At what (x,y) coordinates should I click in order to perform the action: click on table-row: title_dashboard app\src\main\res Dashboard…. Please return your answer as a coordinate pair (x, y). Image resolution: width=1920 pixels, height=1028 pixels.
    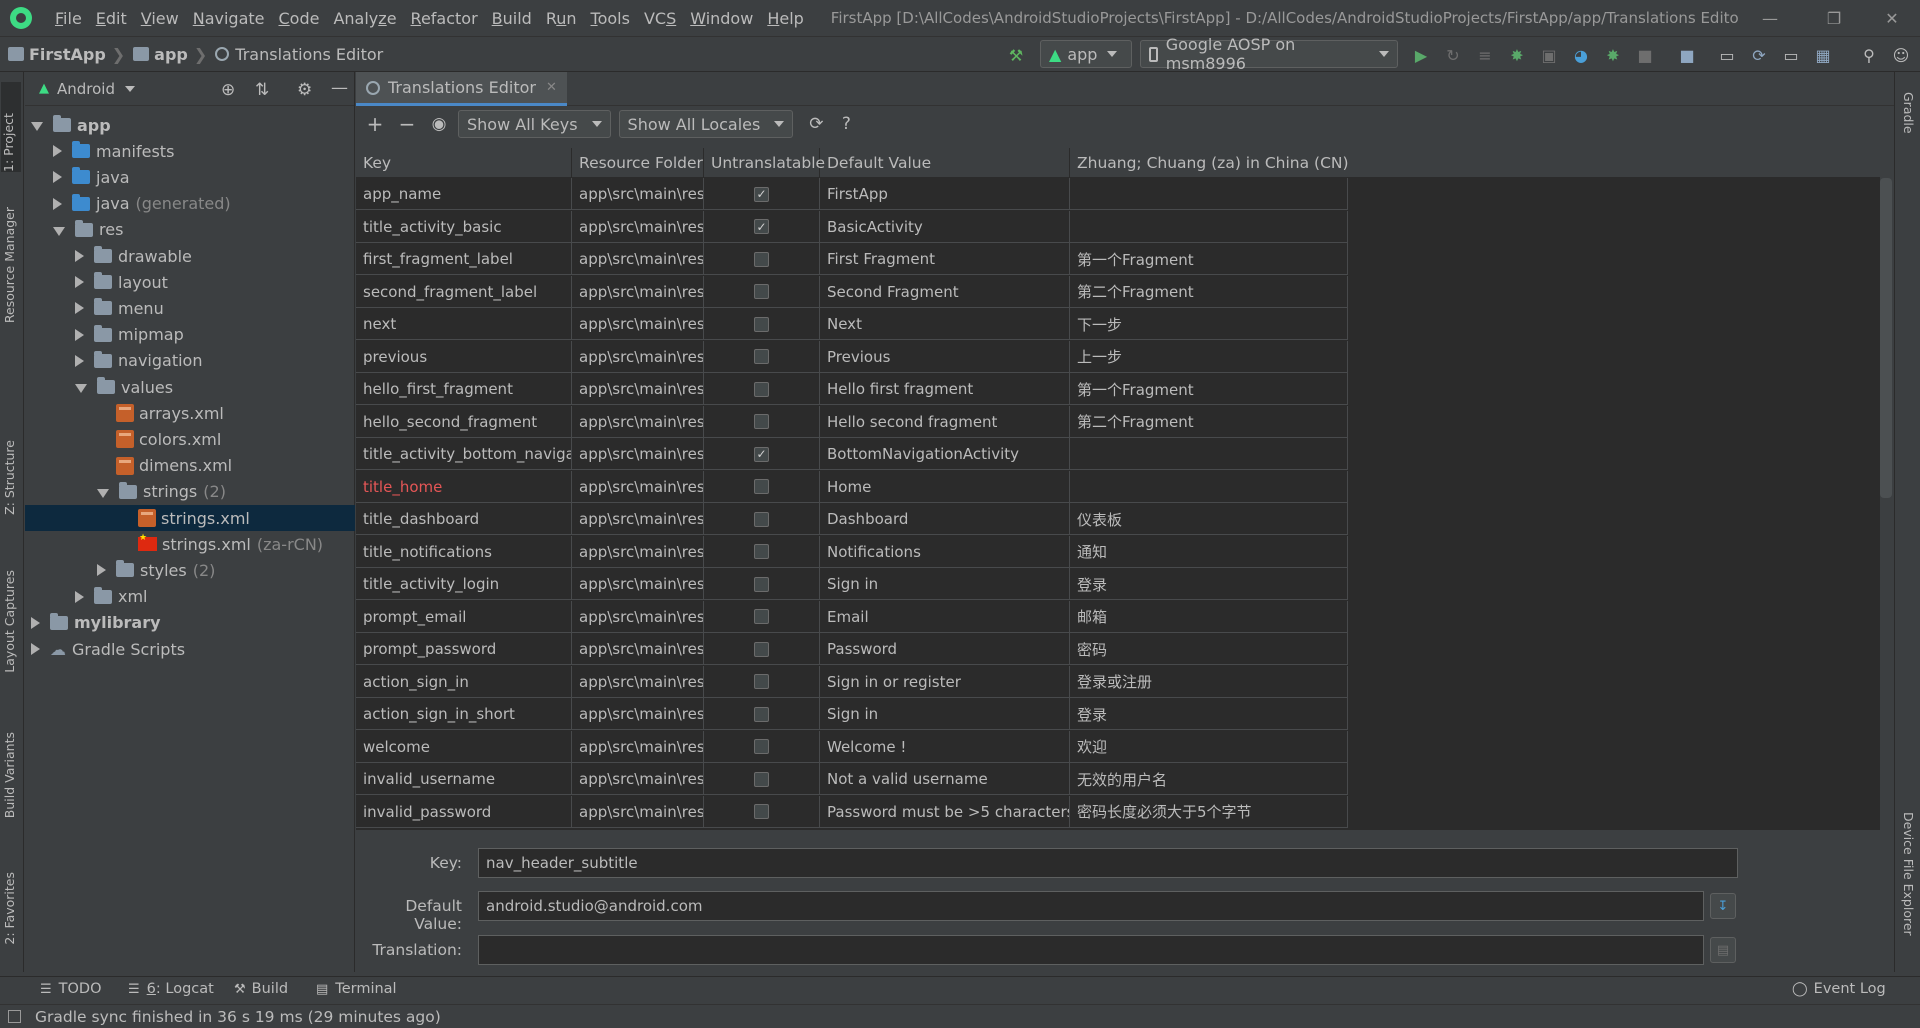
    Looking at the image, I should click on (852, 519).